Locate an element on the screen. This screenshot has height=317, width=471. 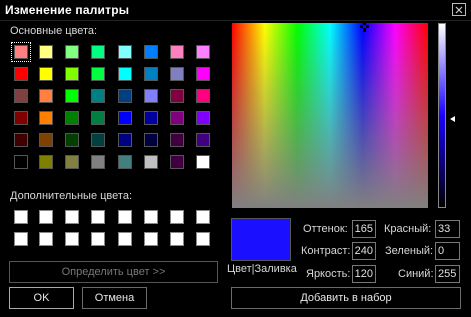
window-title: Изменение палитры is located at coordinates (67, 10).